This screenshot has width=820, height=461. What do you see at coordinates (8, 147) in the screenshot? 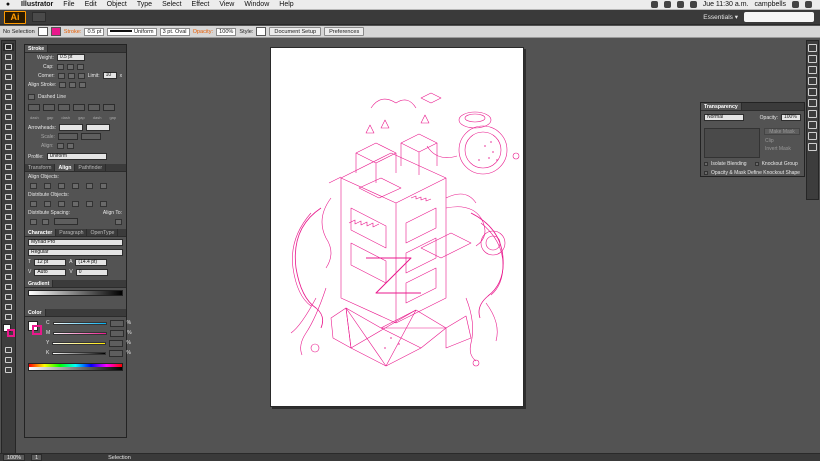
I see `blob-brush-icon` at bounding box center [8, 147].